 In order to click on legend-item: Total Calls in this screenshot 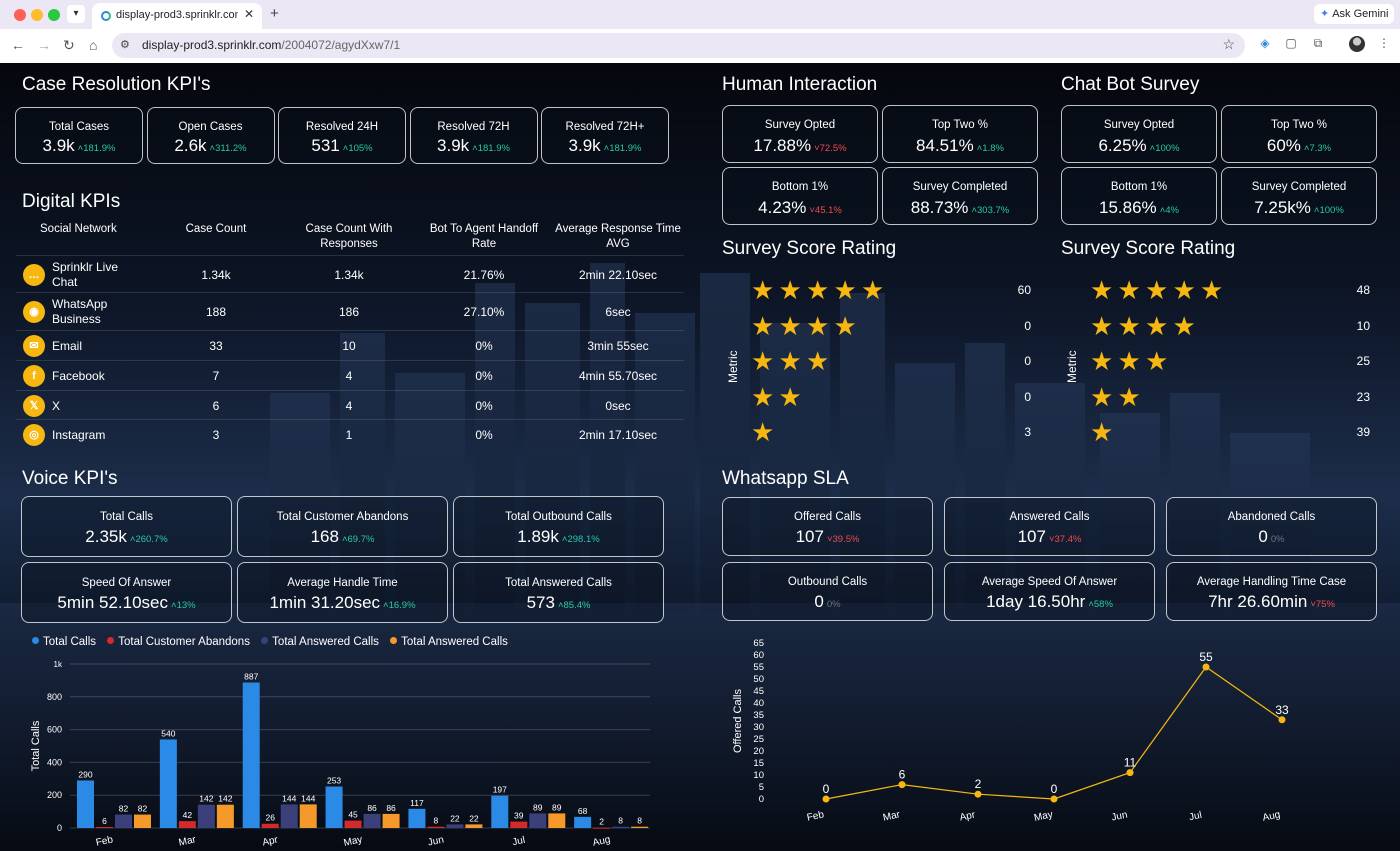, I will do `click(64, 642)`.